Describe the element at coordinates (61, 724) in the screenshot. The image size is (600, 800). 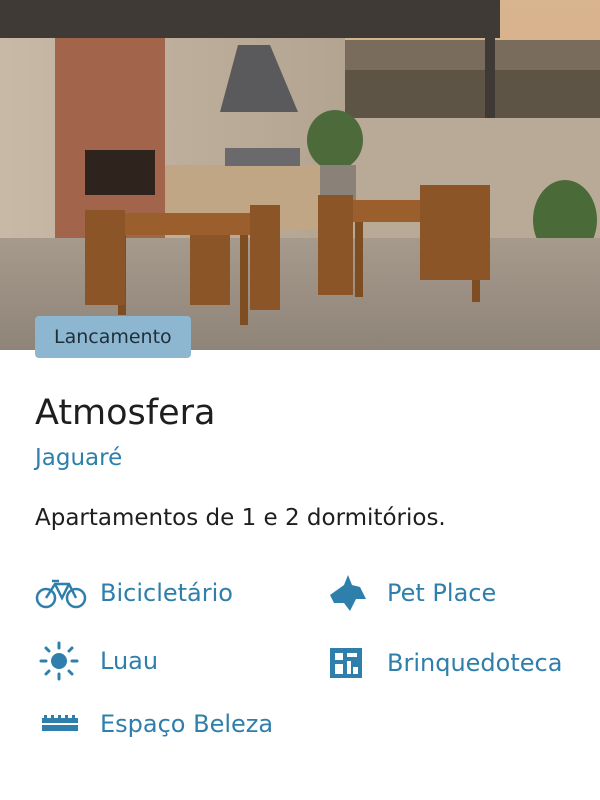
I see `salon-icon` at that location.